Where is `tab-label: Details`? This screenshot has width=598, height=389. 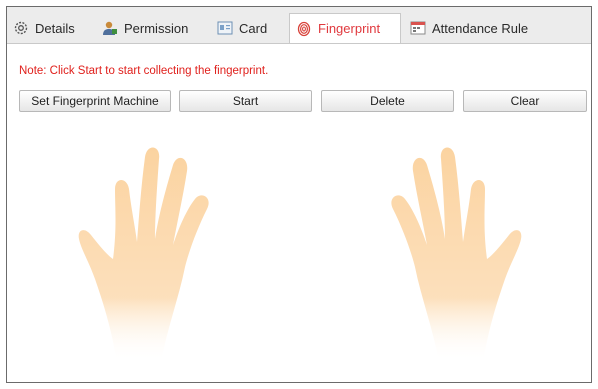
tab-label: Details is located at coordinates (55, 28).